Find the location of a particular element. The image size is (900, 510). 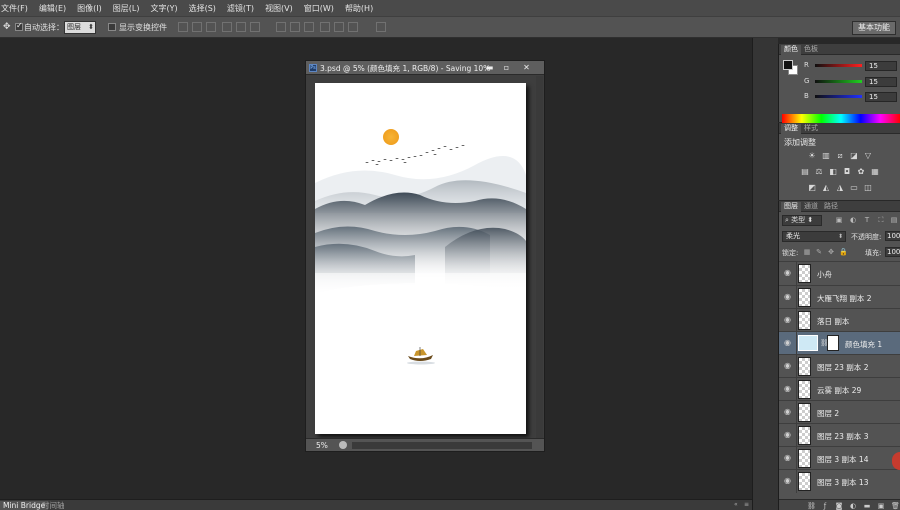

color-balance-icon: ⚖ is located at coordinates (819, 171).